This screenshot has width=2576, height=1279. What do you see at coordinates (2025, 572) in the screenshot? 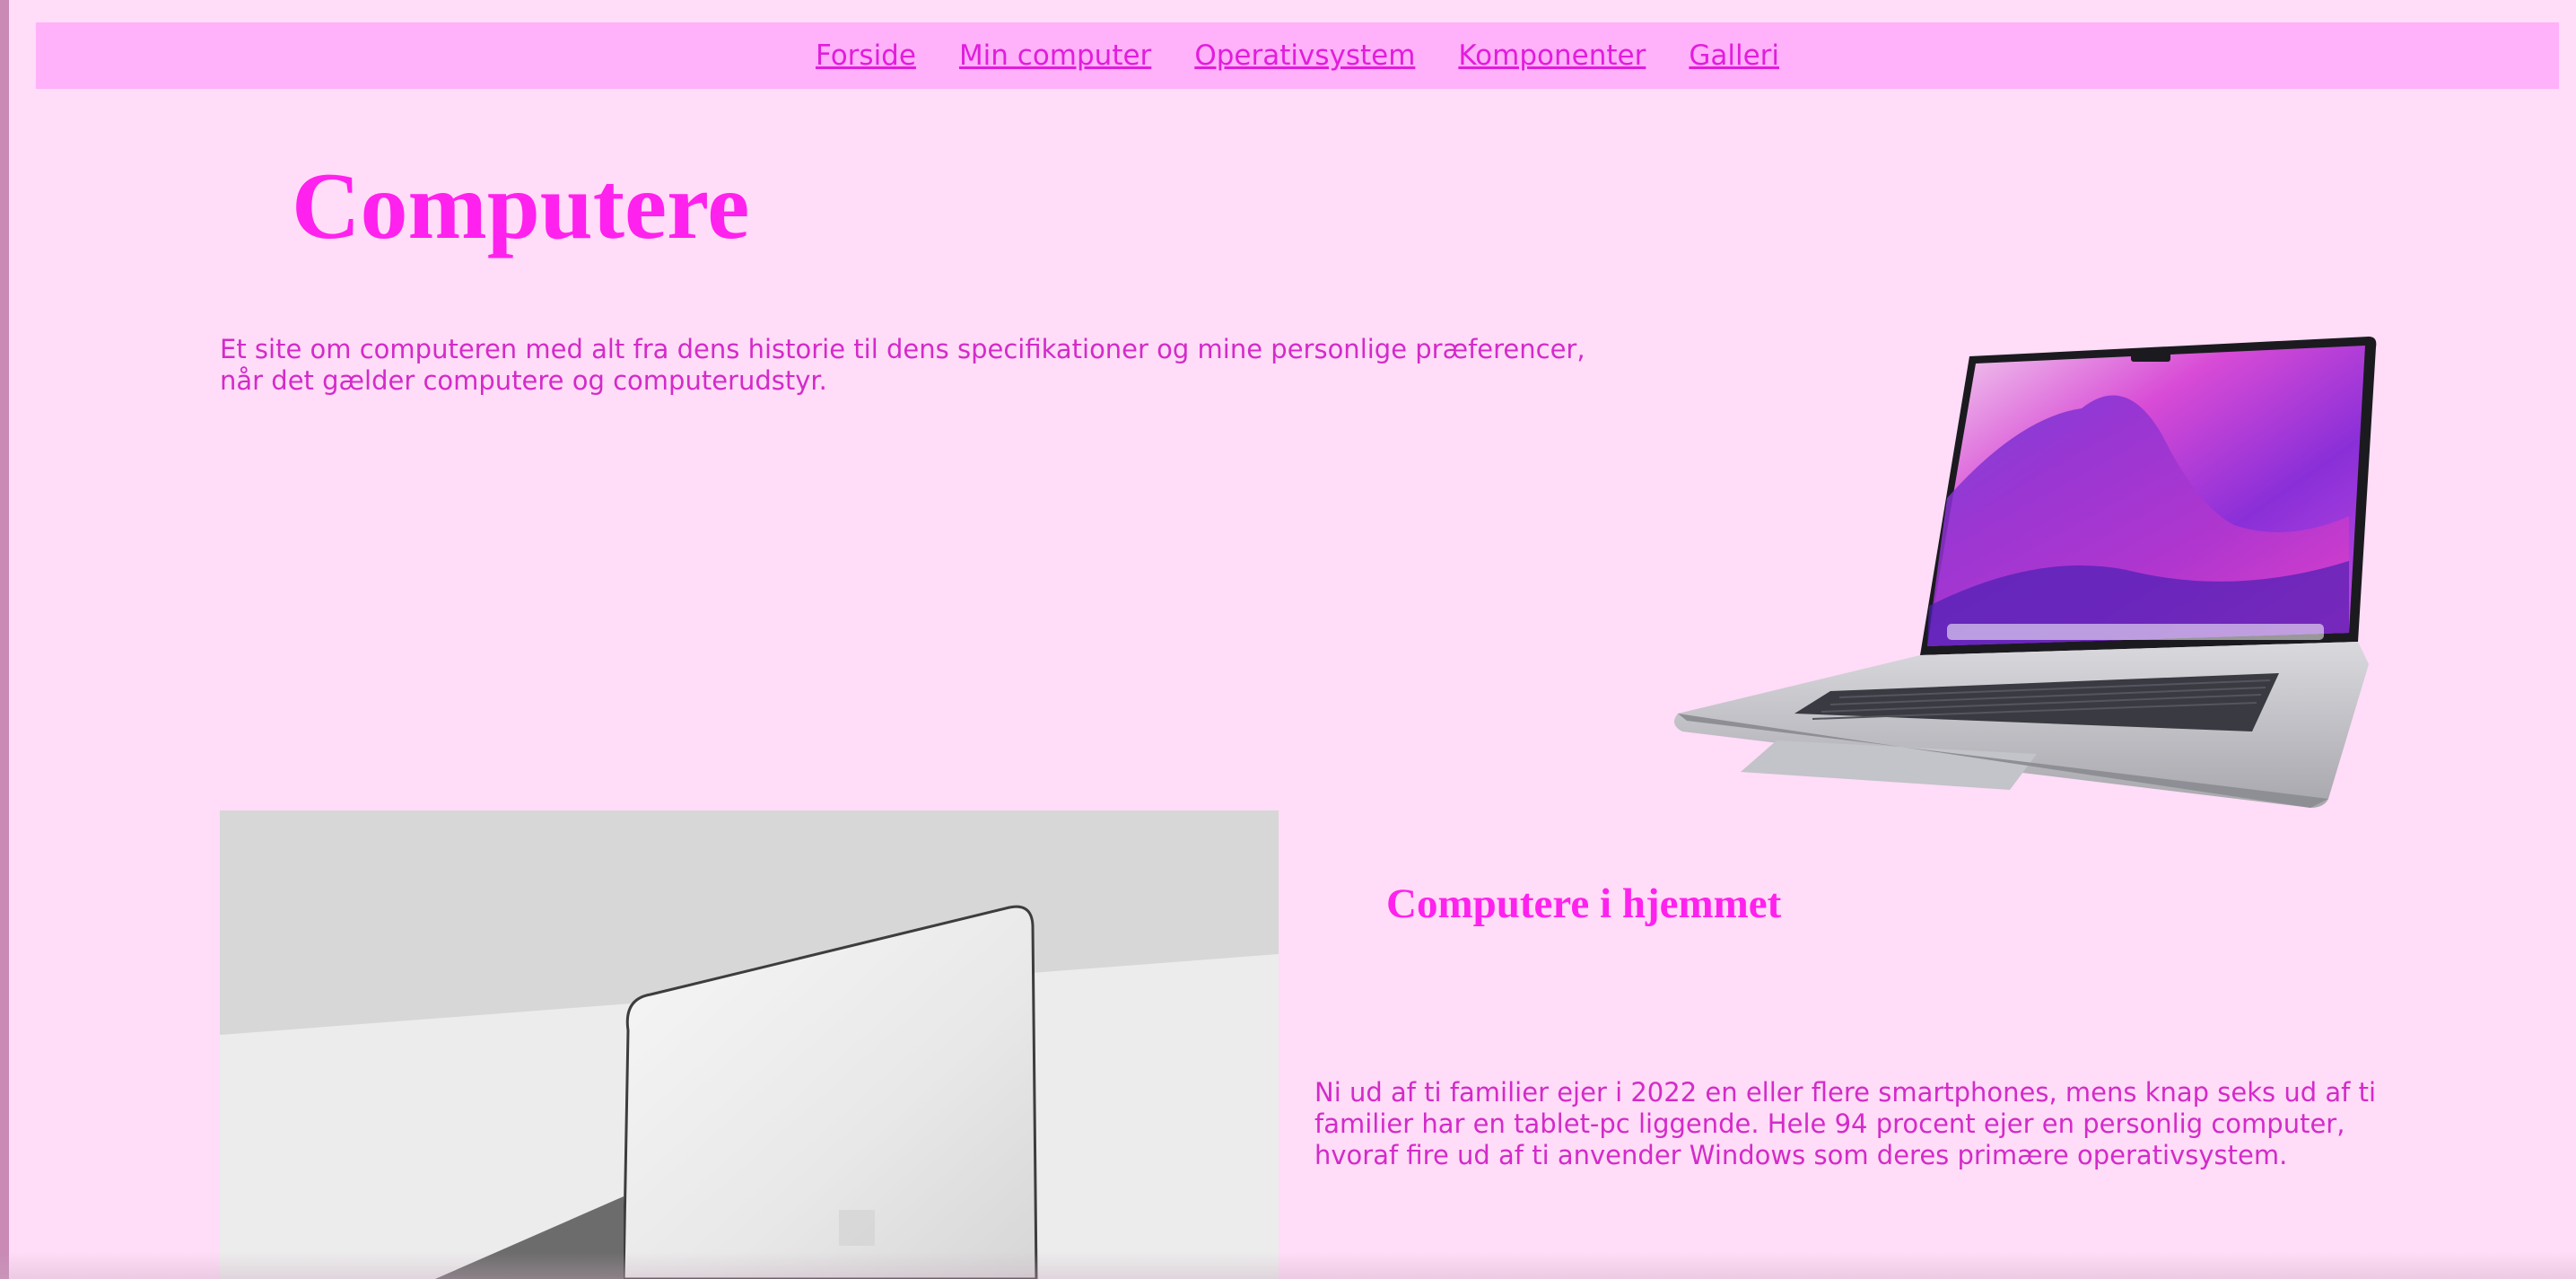
I see `laptop-illustration` at bounding box center [2025, 572].